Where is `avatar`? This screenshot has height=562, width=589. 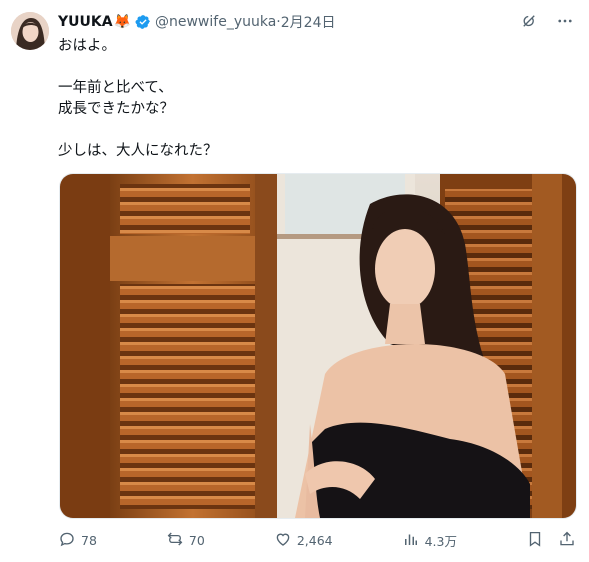
avatar is located at coordinates (30, 31).